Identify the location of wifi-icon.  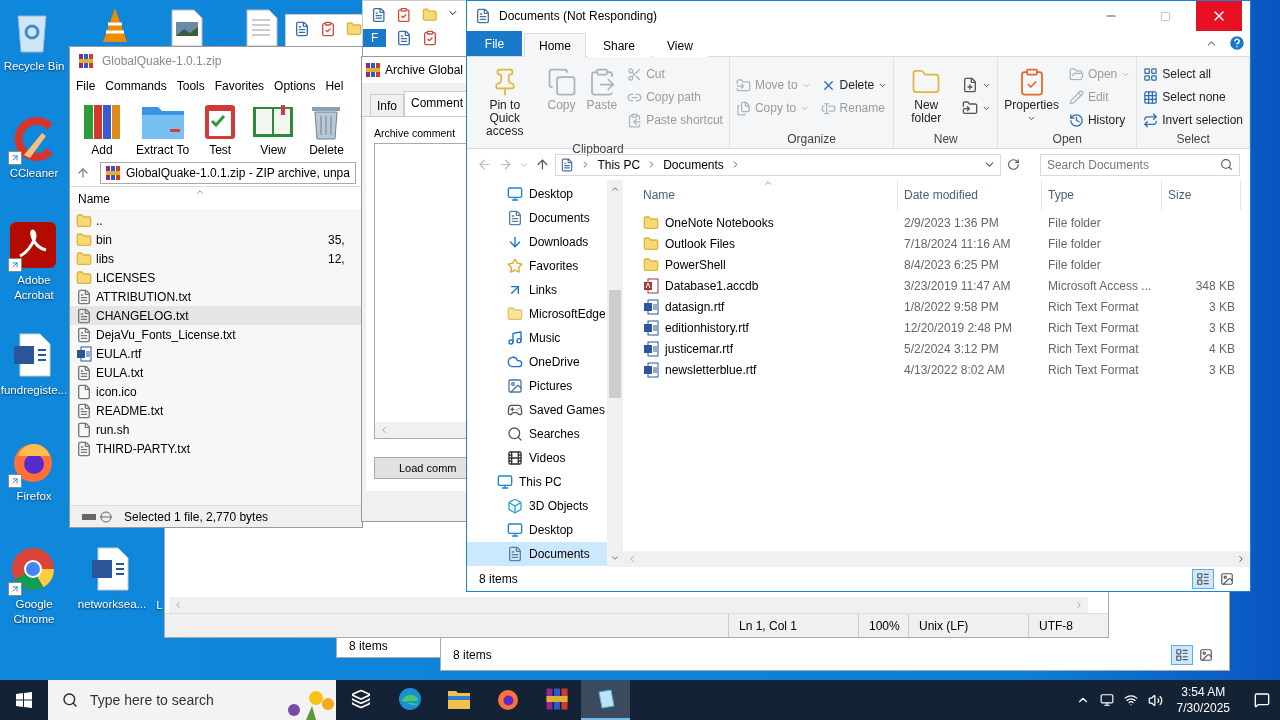
(1130, 700).